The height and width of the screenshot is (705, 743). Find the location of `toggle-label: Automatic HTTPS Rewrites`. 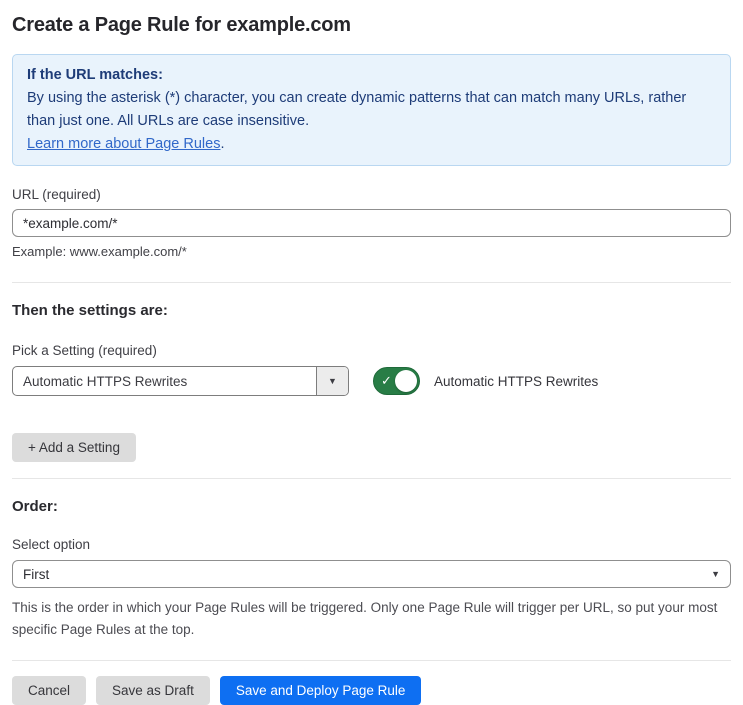

toggle-label: Automatic HTTPS Rewrites is located at coordinates (516, 381).